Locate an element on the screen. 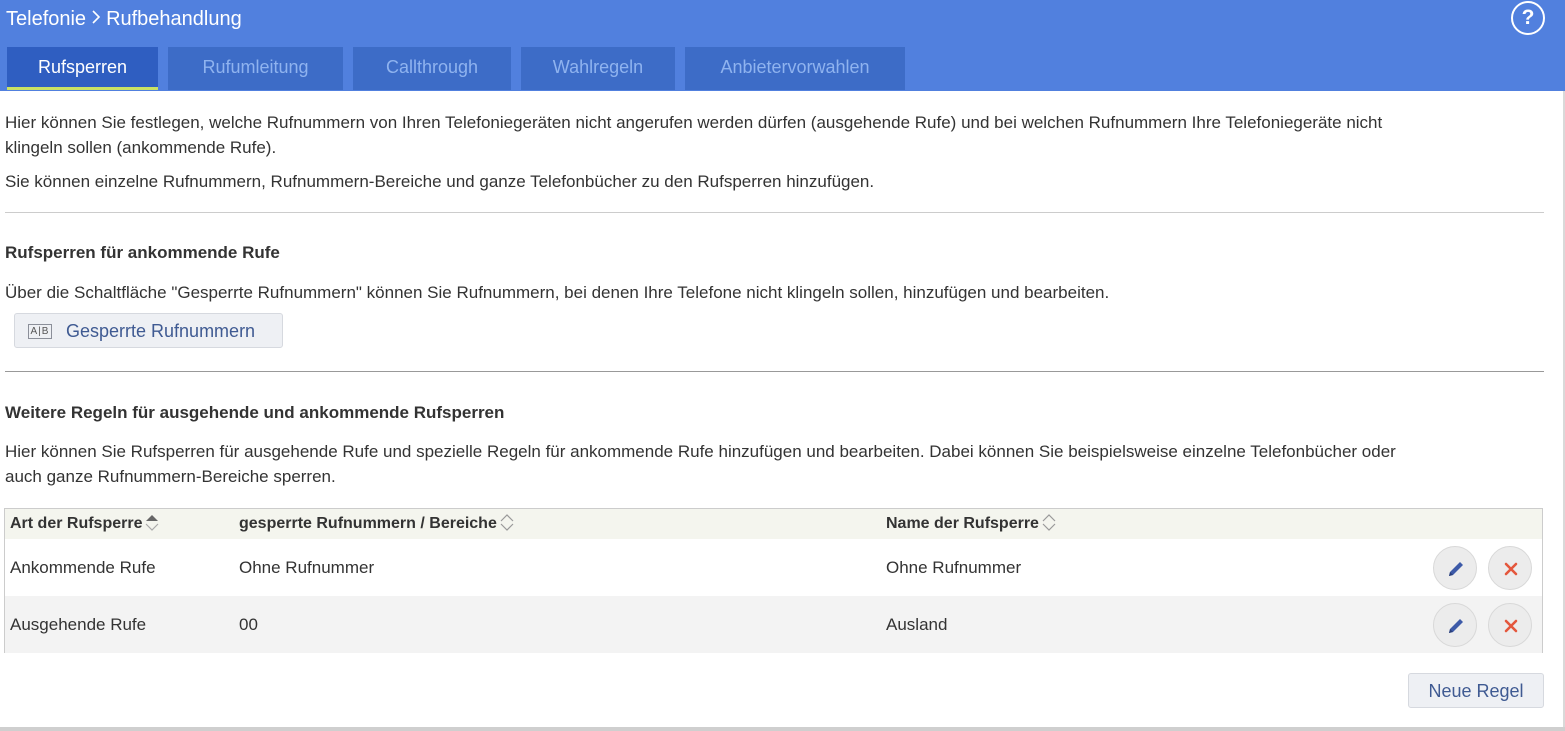 Image resolution: width=1565 pixels, height=731 pixels. table-row: Ausgehende Rufe 00 Ausland is located at coordinates (773, 624).